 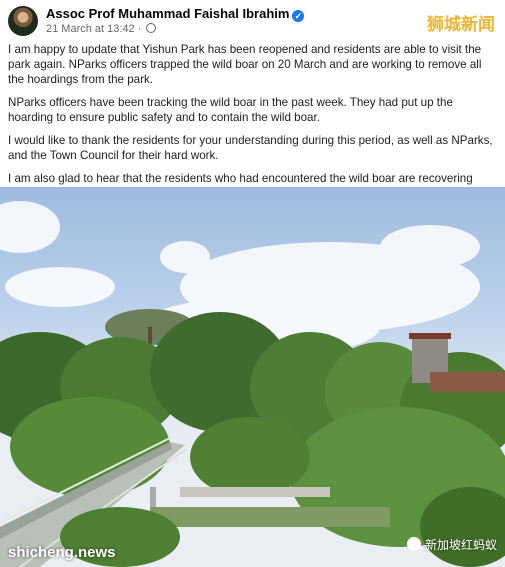 What do you see at coordinates (460, 545) in the screenshot?
I see `watermark-bottom-right-text: 新加坡红蚂蚁` at bounding box center [460, 545].